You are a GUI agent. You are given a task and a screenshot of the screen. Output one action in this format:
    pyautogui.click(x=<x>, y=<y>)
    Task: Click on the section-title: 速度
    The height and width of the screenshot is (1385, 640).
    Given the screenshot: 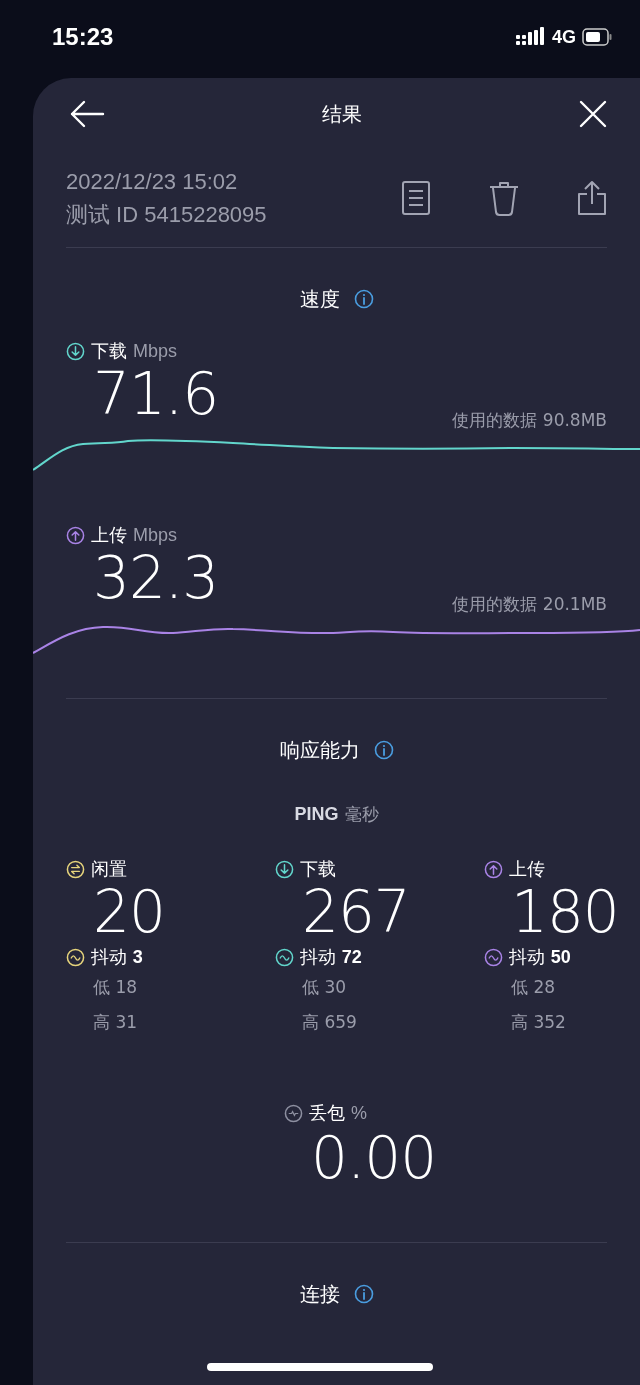 What is the action you would take?
    pyautogui.click(x=319, y=299)
    